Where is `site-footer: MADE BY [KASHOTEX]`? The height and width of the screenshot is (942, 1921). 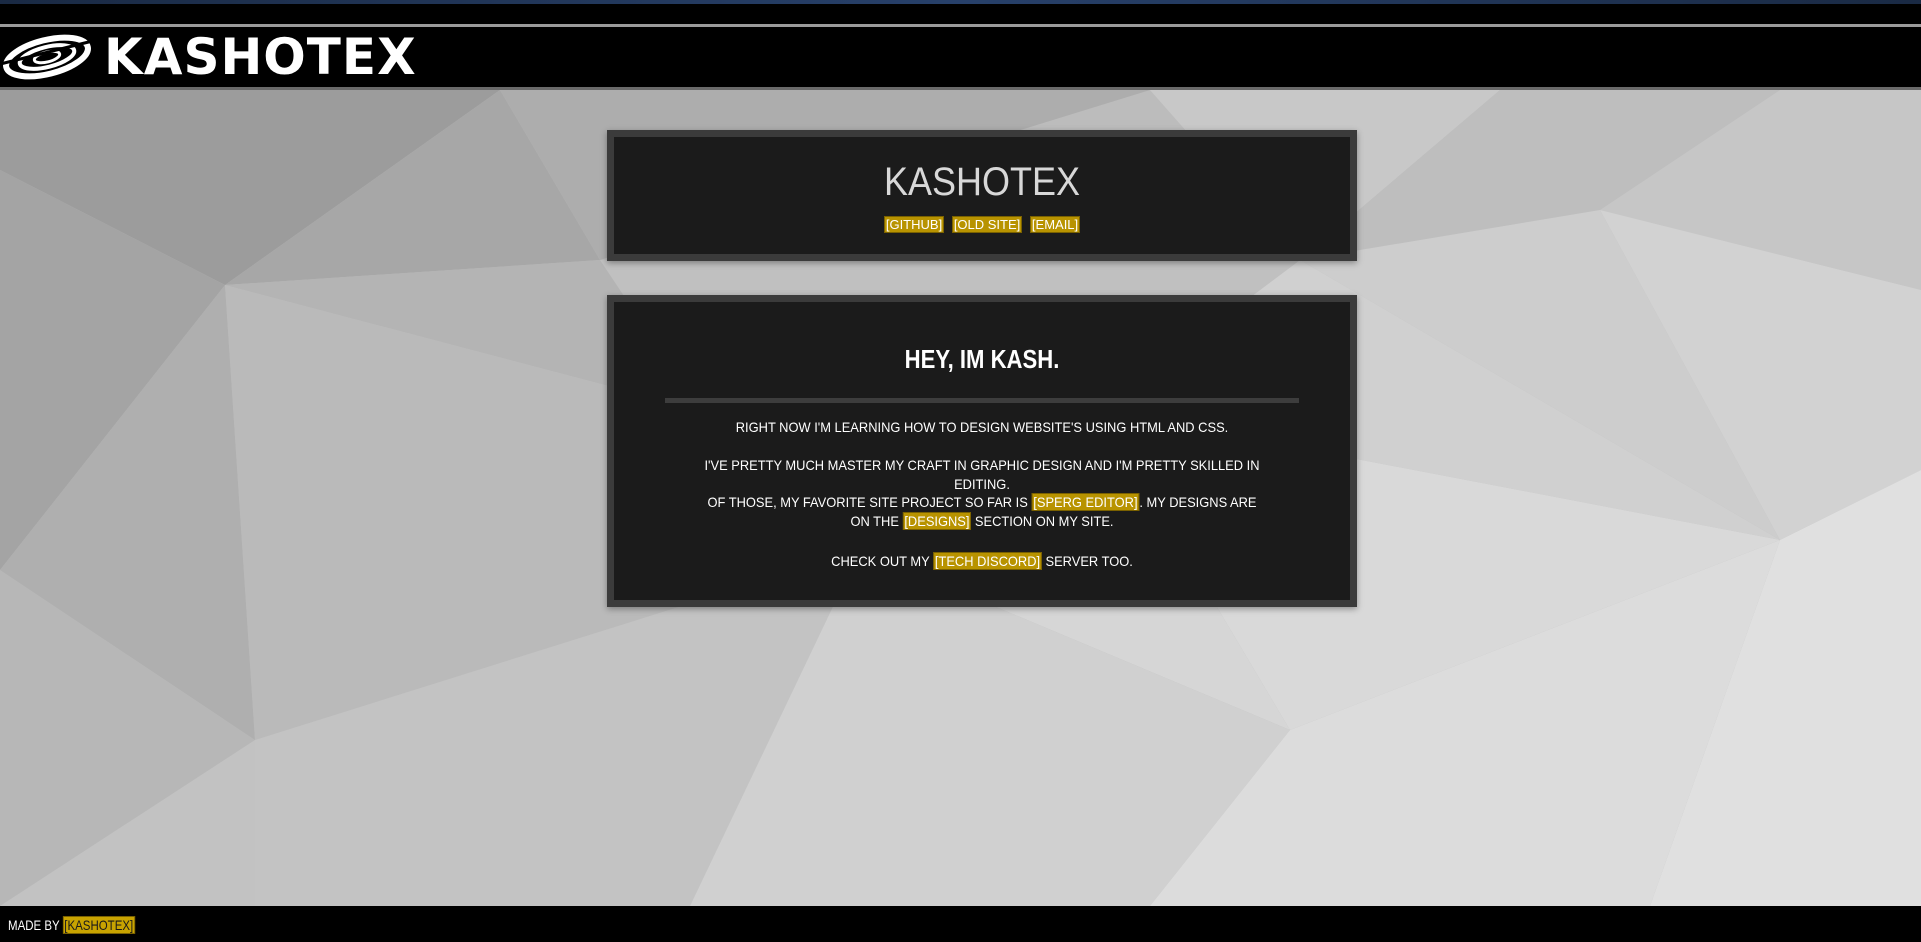
site-footer: MADE BY [KASHOTEX] is located at coordinates (960, 924).